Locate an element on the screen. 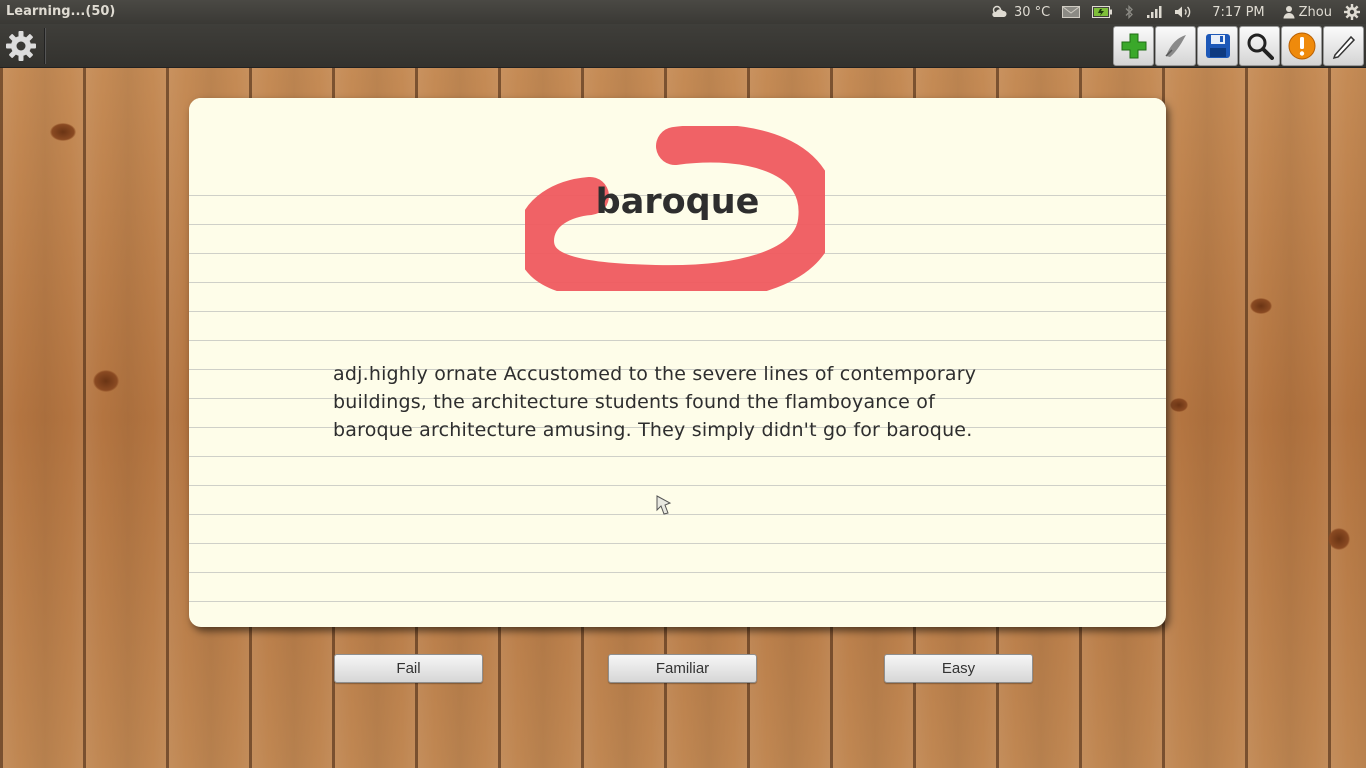 The image size is (1366, 768). weather-indicator: 30 °C is located at coordinates (1020, 12).